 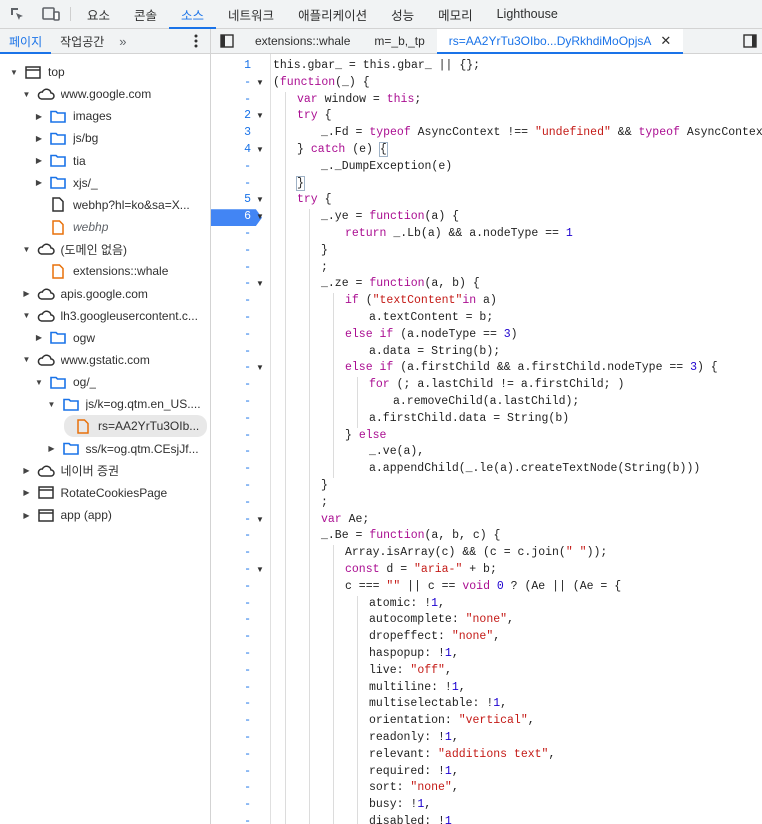 I want to click on toggle-debugger-icon, so click(x=750, y=41).